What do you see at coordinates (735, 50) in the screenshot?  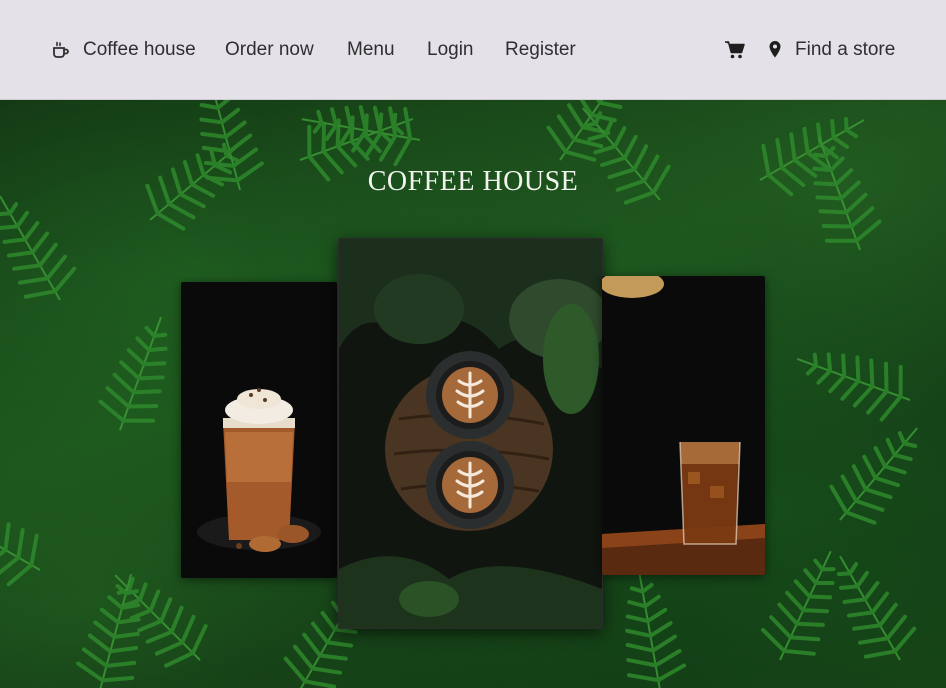 I see `cart-icon` at bounding box center [735, 50].